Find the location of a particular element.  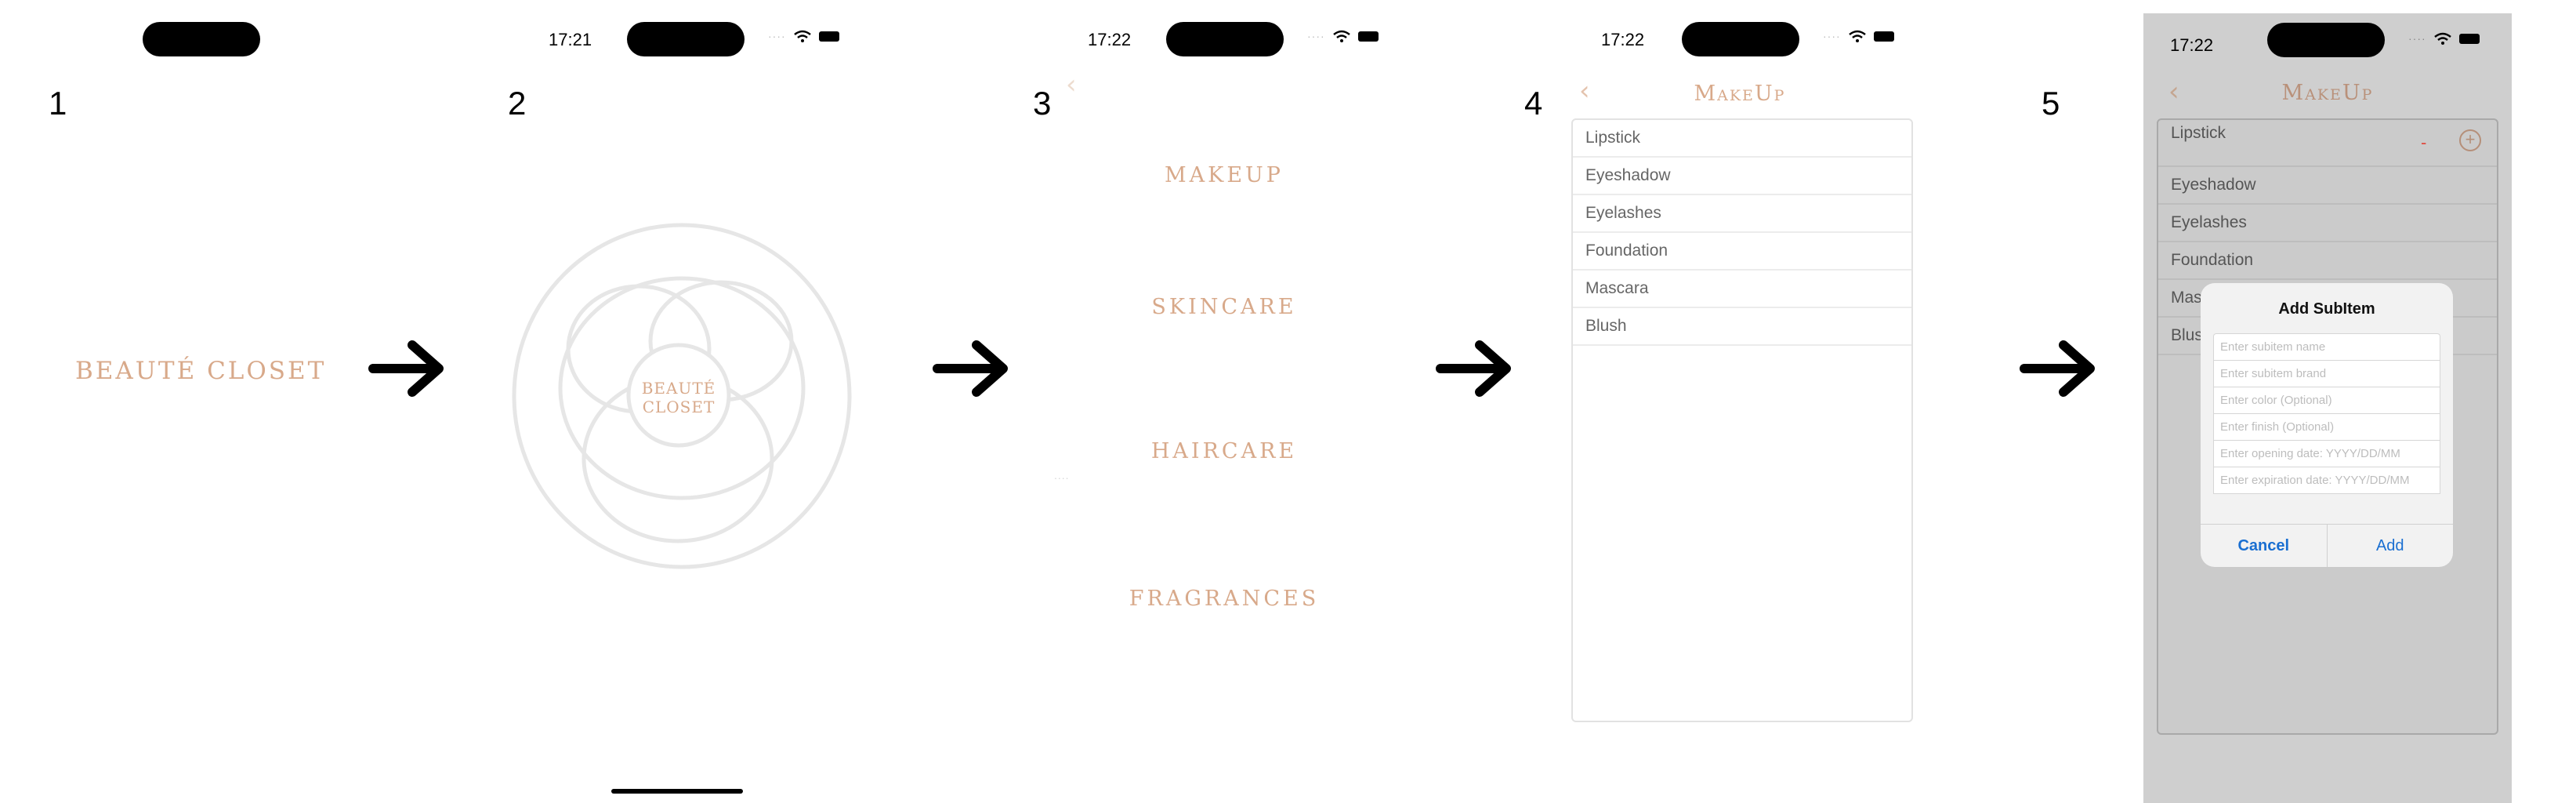

step-number-5: 5 is located at coordinates (2051, 103).